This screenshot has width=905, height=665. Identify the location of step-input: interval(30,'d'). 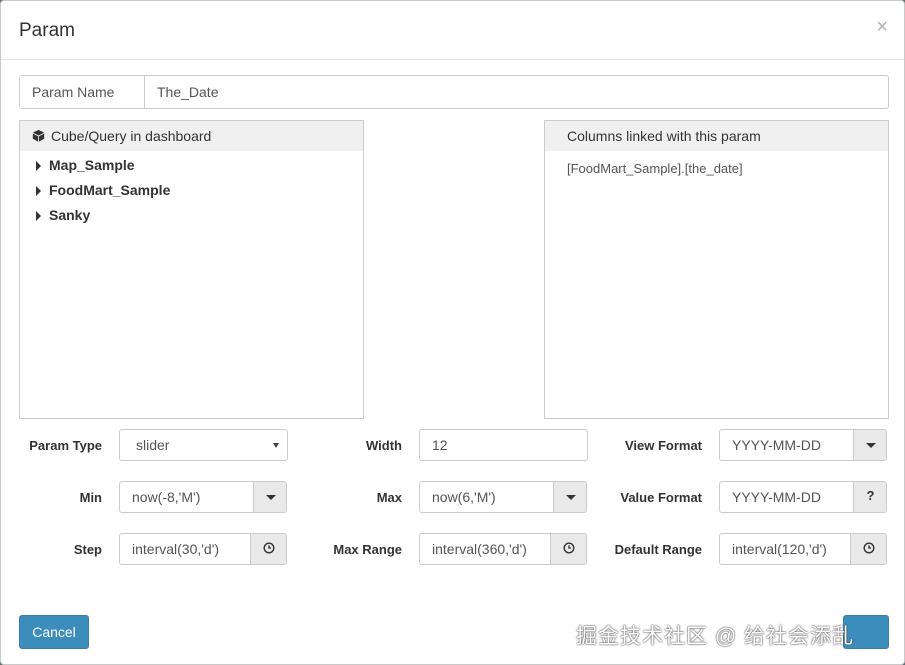
(203, 549).